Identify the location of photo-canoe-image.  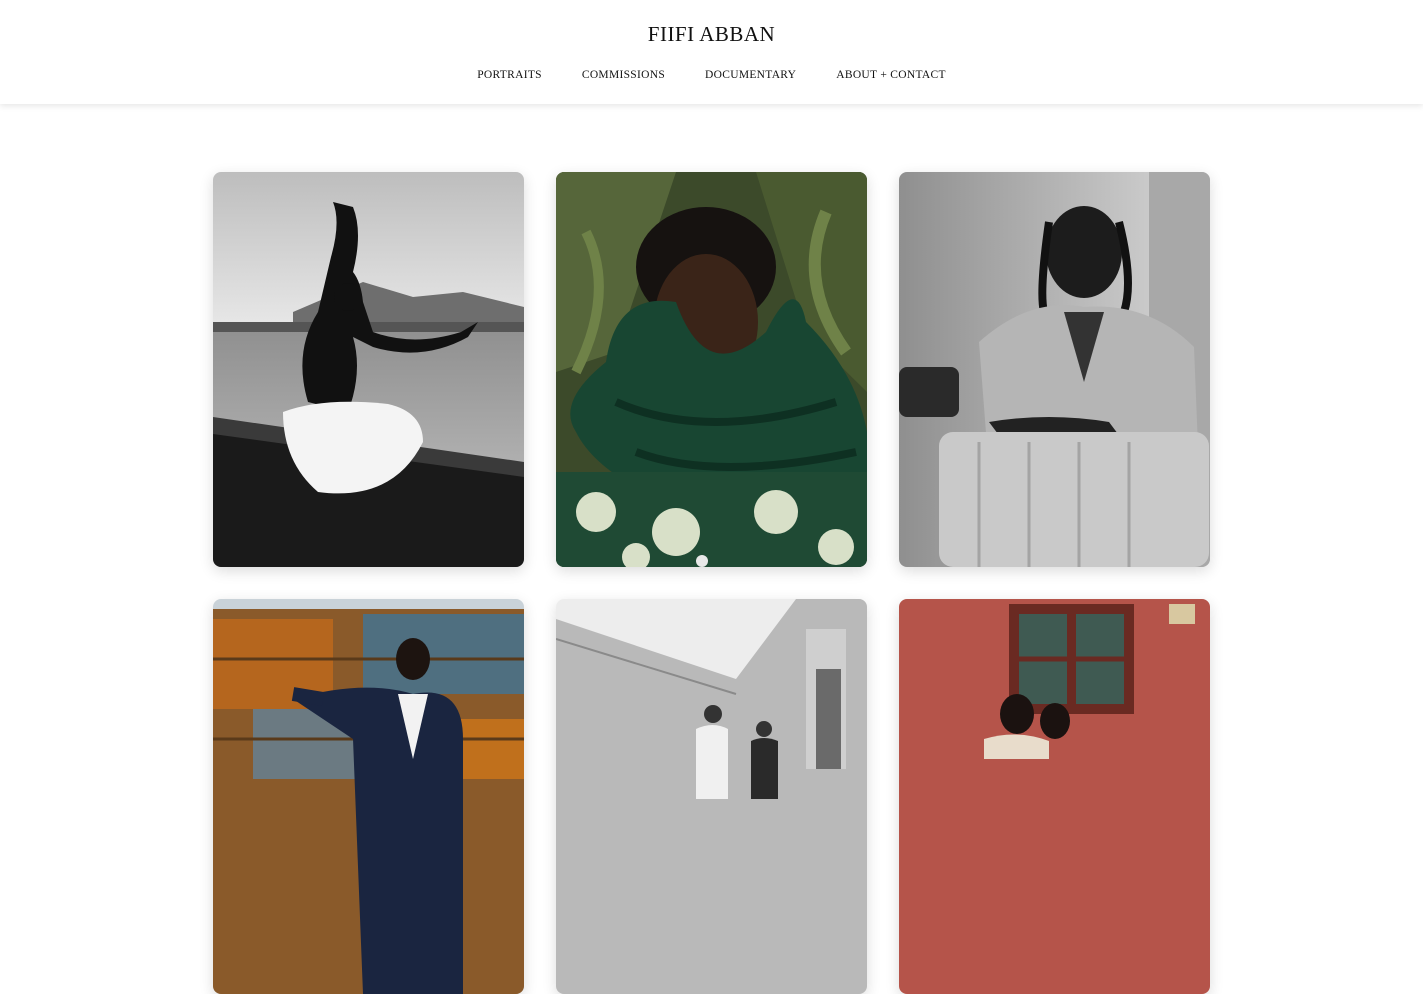
(368, 369).